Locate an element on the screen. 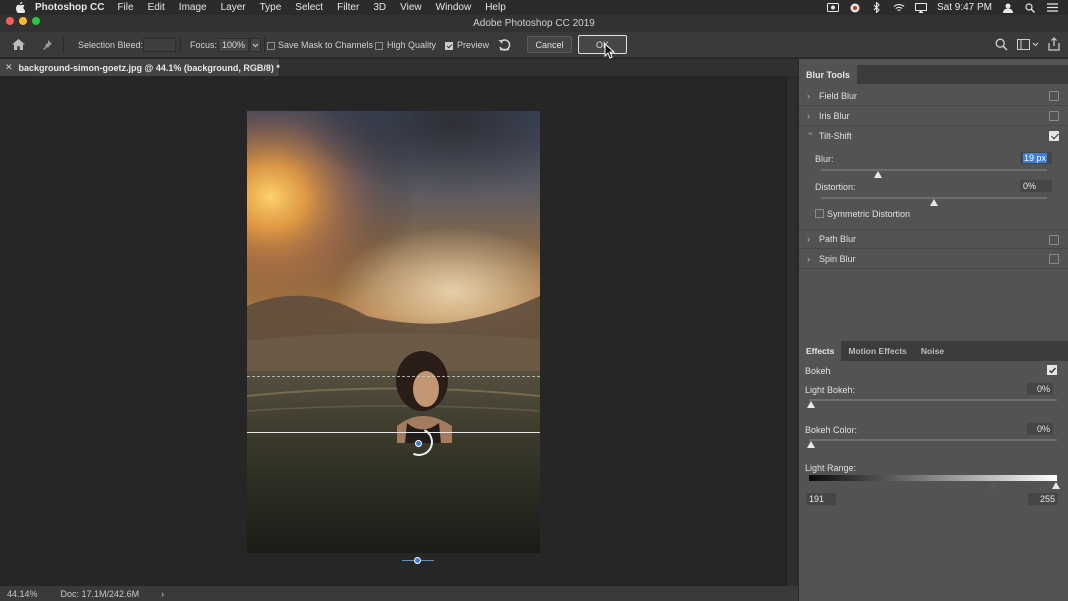  light-range-high-input: 255 is located at coordinates (1043, 499).